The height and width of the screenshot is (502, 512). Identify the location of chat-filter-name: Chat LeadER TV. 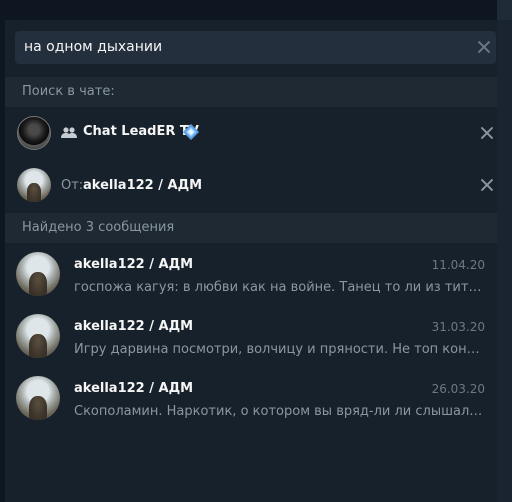
(141, 131).